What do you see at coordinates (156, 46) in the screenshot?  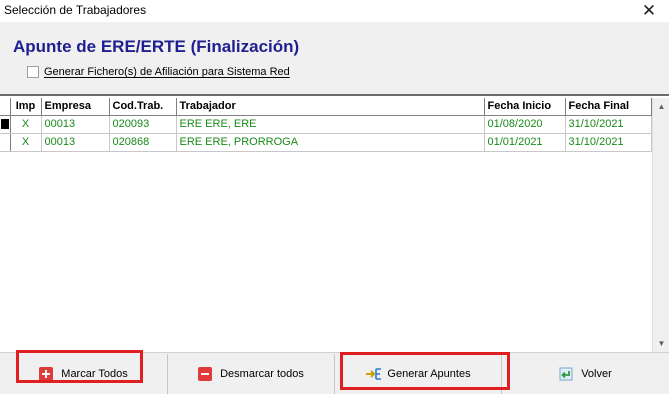 I see `page-title: Apunte de ERE/ERTE (Finalización)` at bounding box center [156, 46].